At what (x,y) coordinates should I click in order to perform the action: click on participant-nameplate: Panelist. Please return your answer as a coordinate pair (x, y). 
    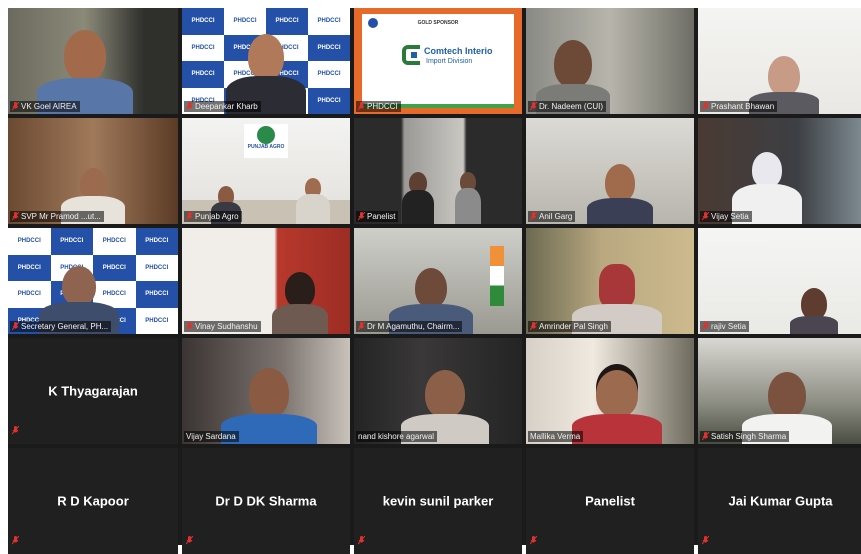
    Looking at the image, I should click on (377, 216).